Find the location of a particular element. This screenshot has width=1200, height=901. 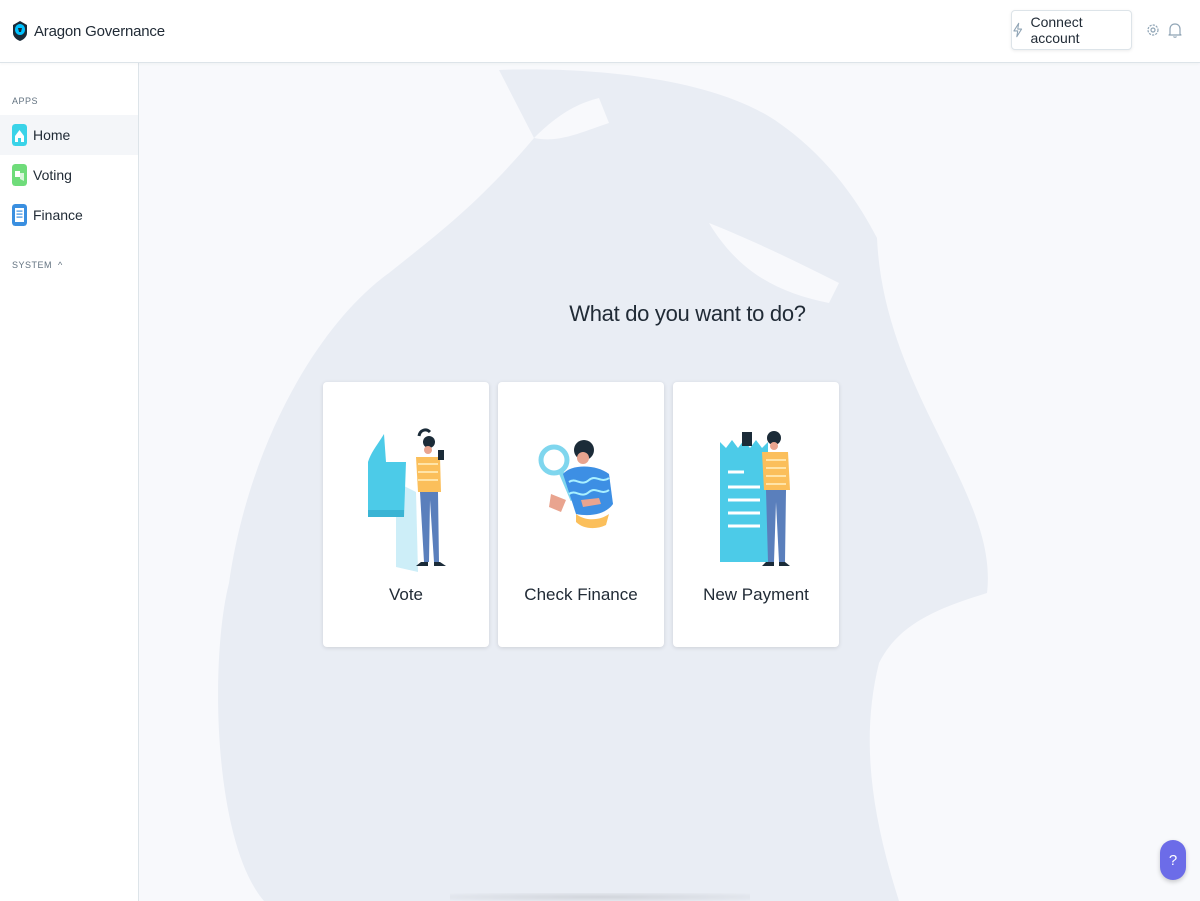

help-label: ? is located at coordinates (1173, 860).